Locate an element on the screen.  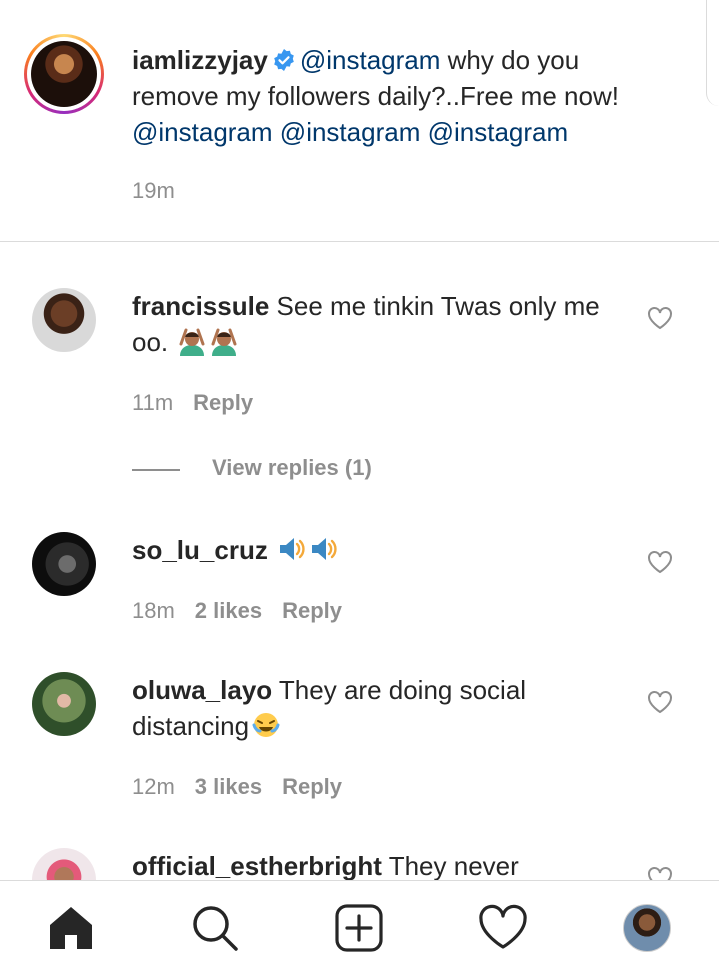
nav-search-button is located at coordinates (215, 928).